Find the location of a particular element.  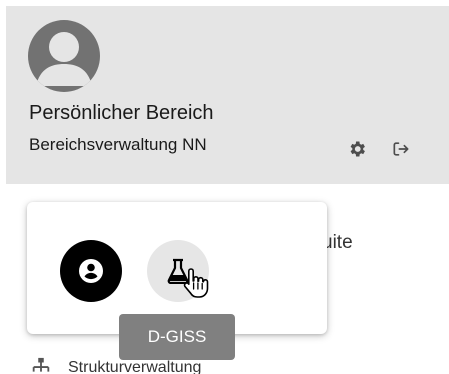

settings-button is located at coordinates (357, 149).